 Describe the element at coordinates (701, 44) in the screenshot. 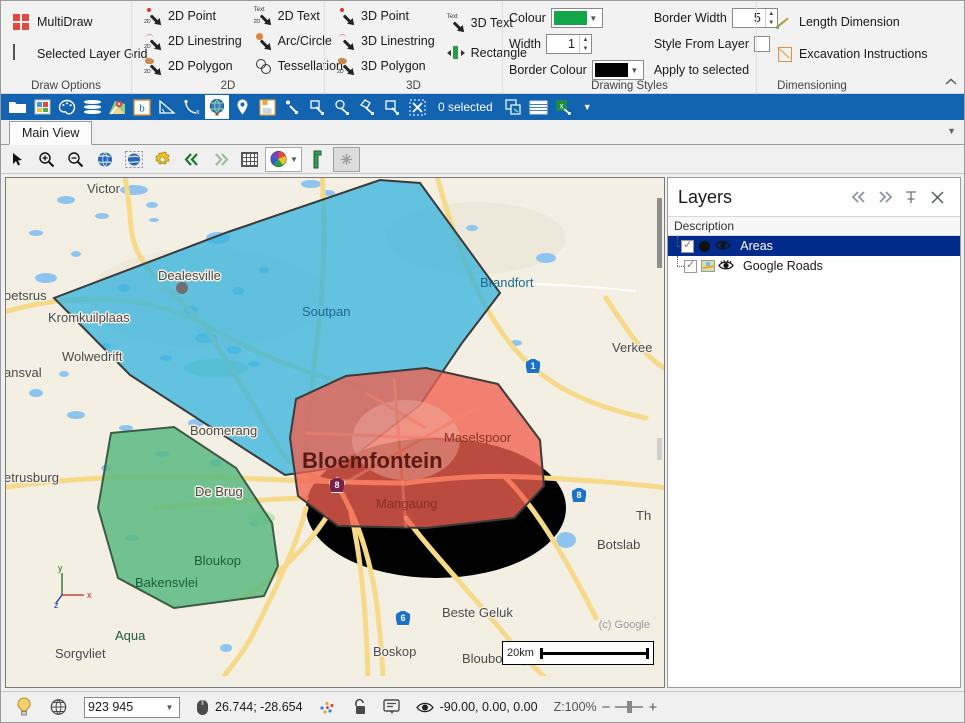

I see `style-from-layer-label: Style From Layer` at that location.